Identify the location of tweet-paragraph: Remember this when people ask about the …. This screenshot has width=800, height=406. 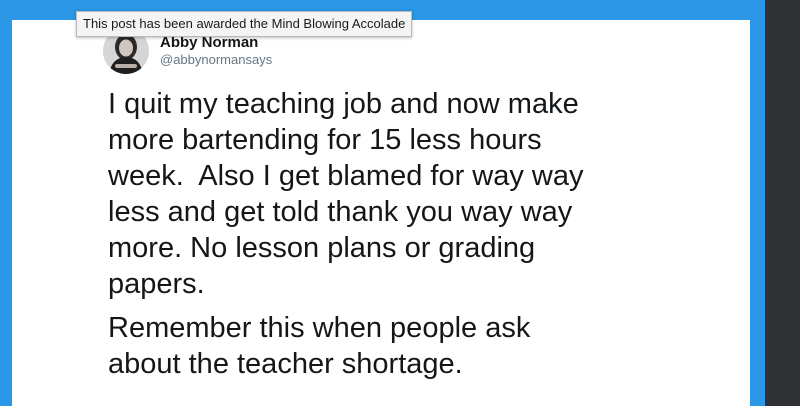
(319, 346).